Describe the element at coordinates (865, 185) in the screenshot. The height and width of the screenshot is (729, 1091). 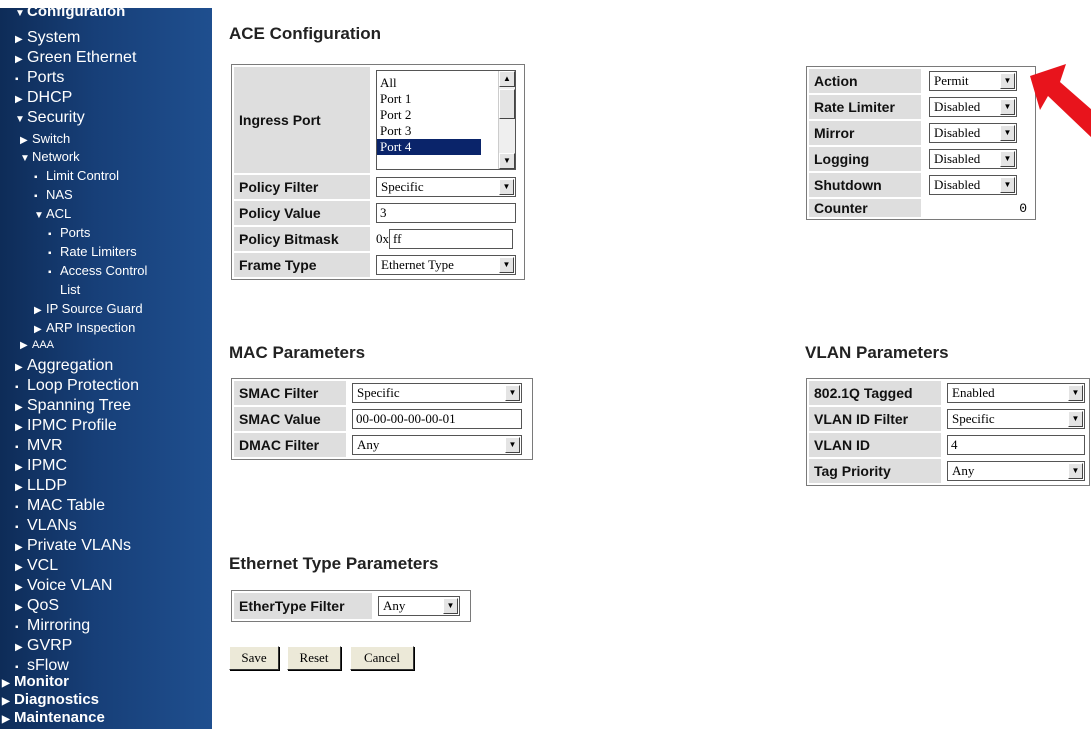
I see `shutdown-label: Shutdown` at that location.